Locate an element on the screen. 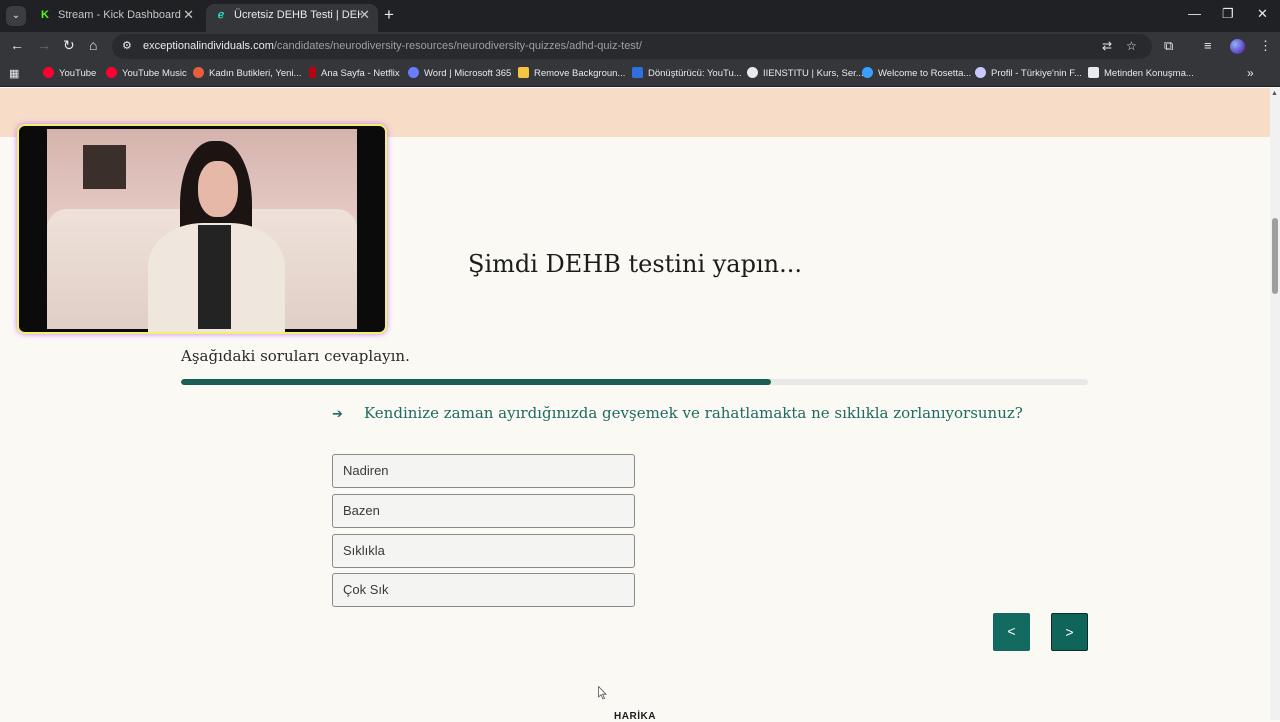 This screenshot has height=722, width=1280. webcam-person-face is located at coordinates (218, 189).